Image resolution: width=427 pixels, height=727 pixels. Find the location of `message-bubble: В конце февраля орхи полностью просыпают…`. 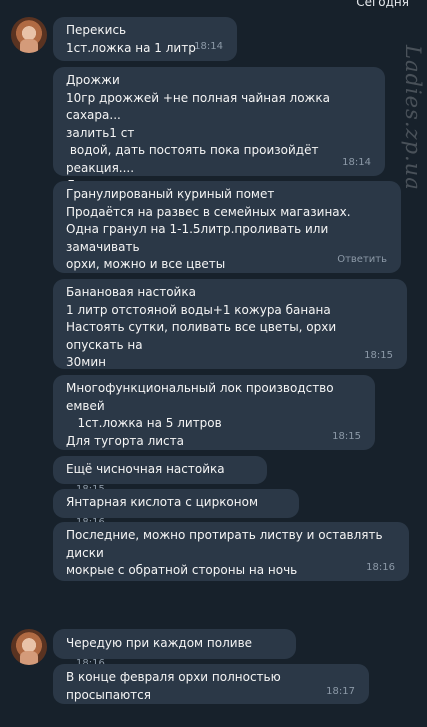

message-bubble: В конце февраля орхи полностью просыпают… is located at coordinates (211, 684).